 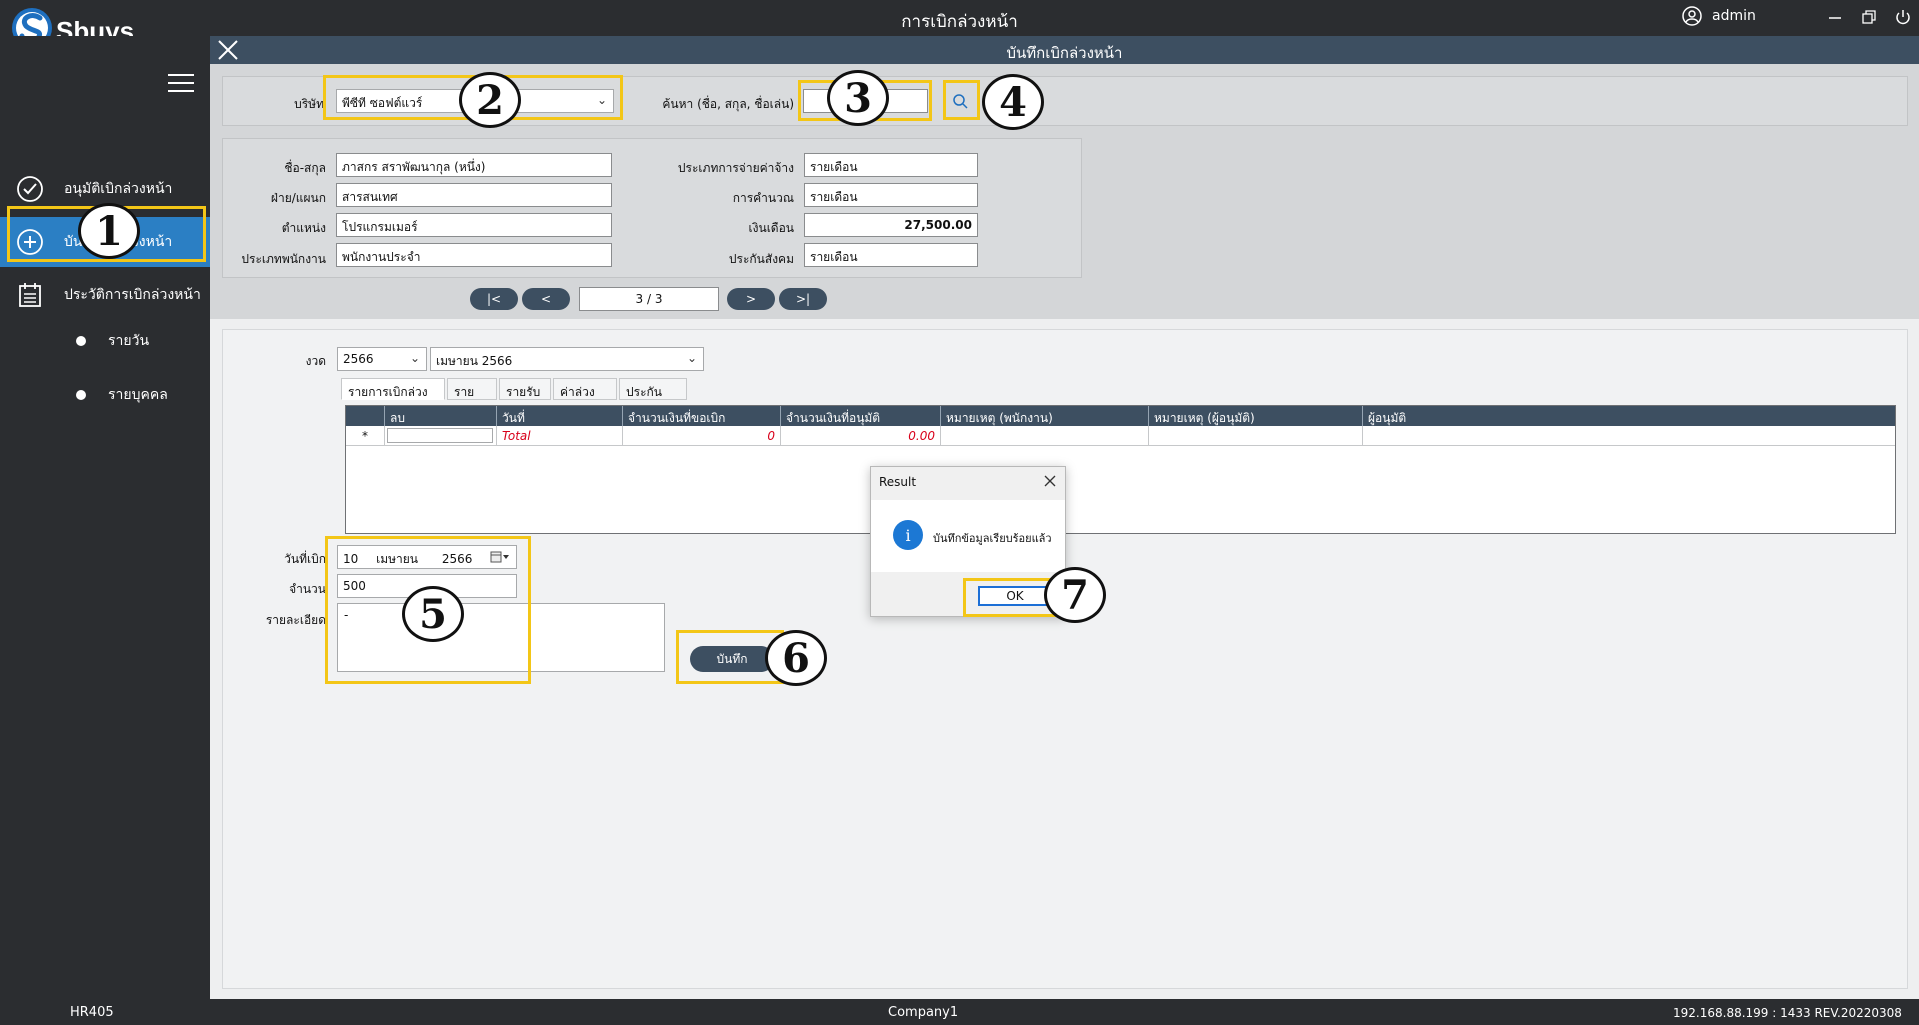 What do you see at coordinates (30, 295) in the screenshot?
I see `calendar-list-icon` at bounding box center [30, 295].